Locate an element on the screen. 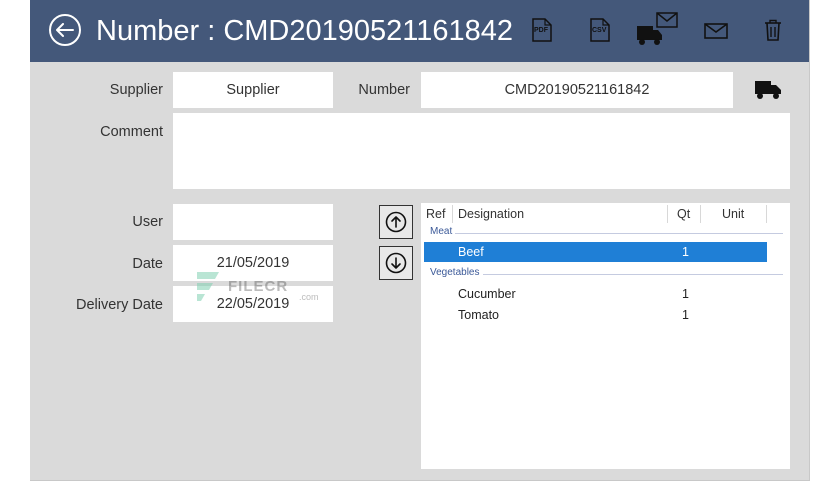 This screenshot has height=484, width=836. send-mail-button is located at coordinates (716, 33).